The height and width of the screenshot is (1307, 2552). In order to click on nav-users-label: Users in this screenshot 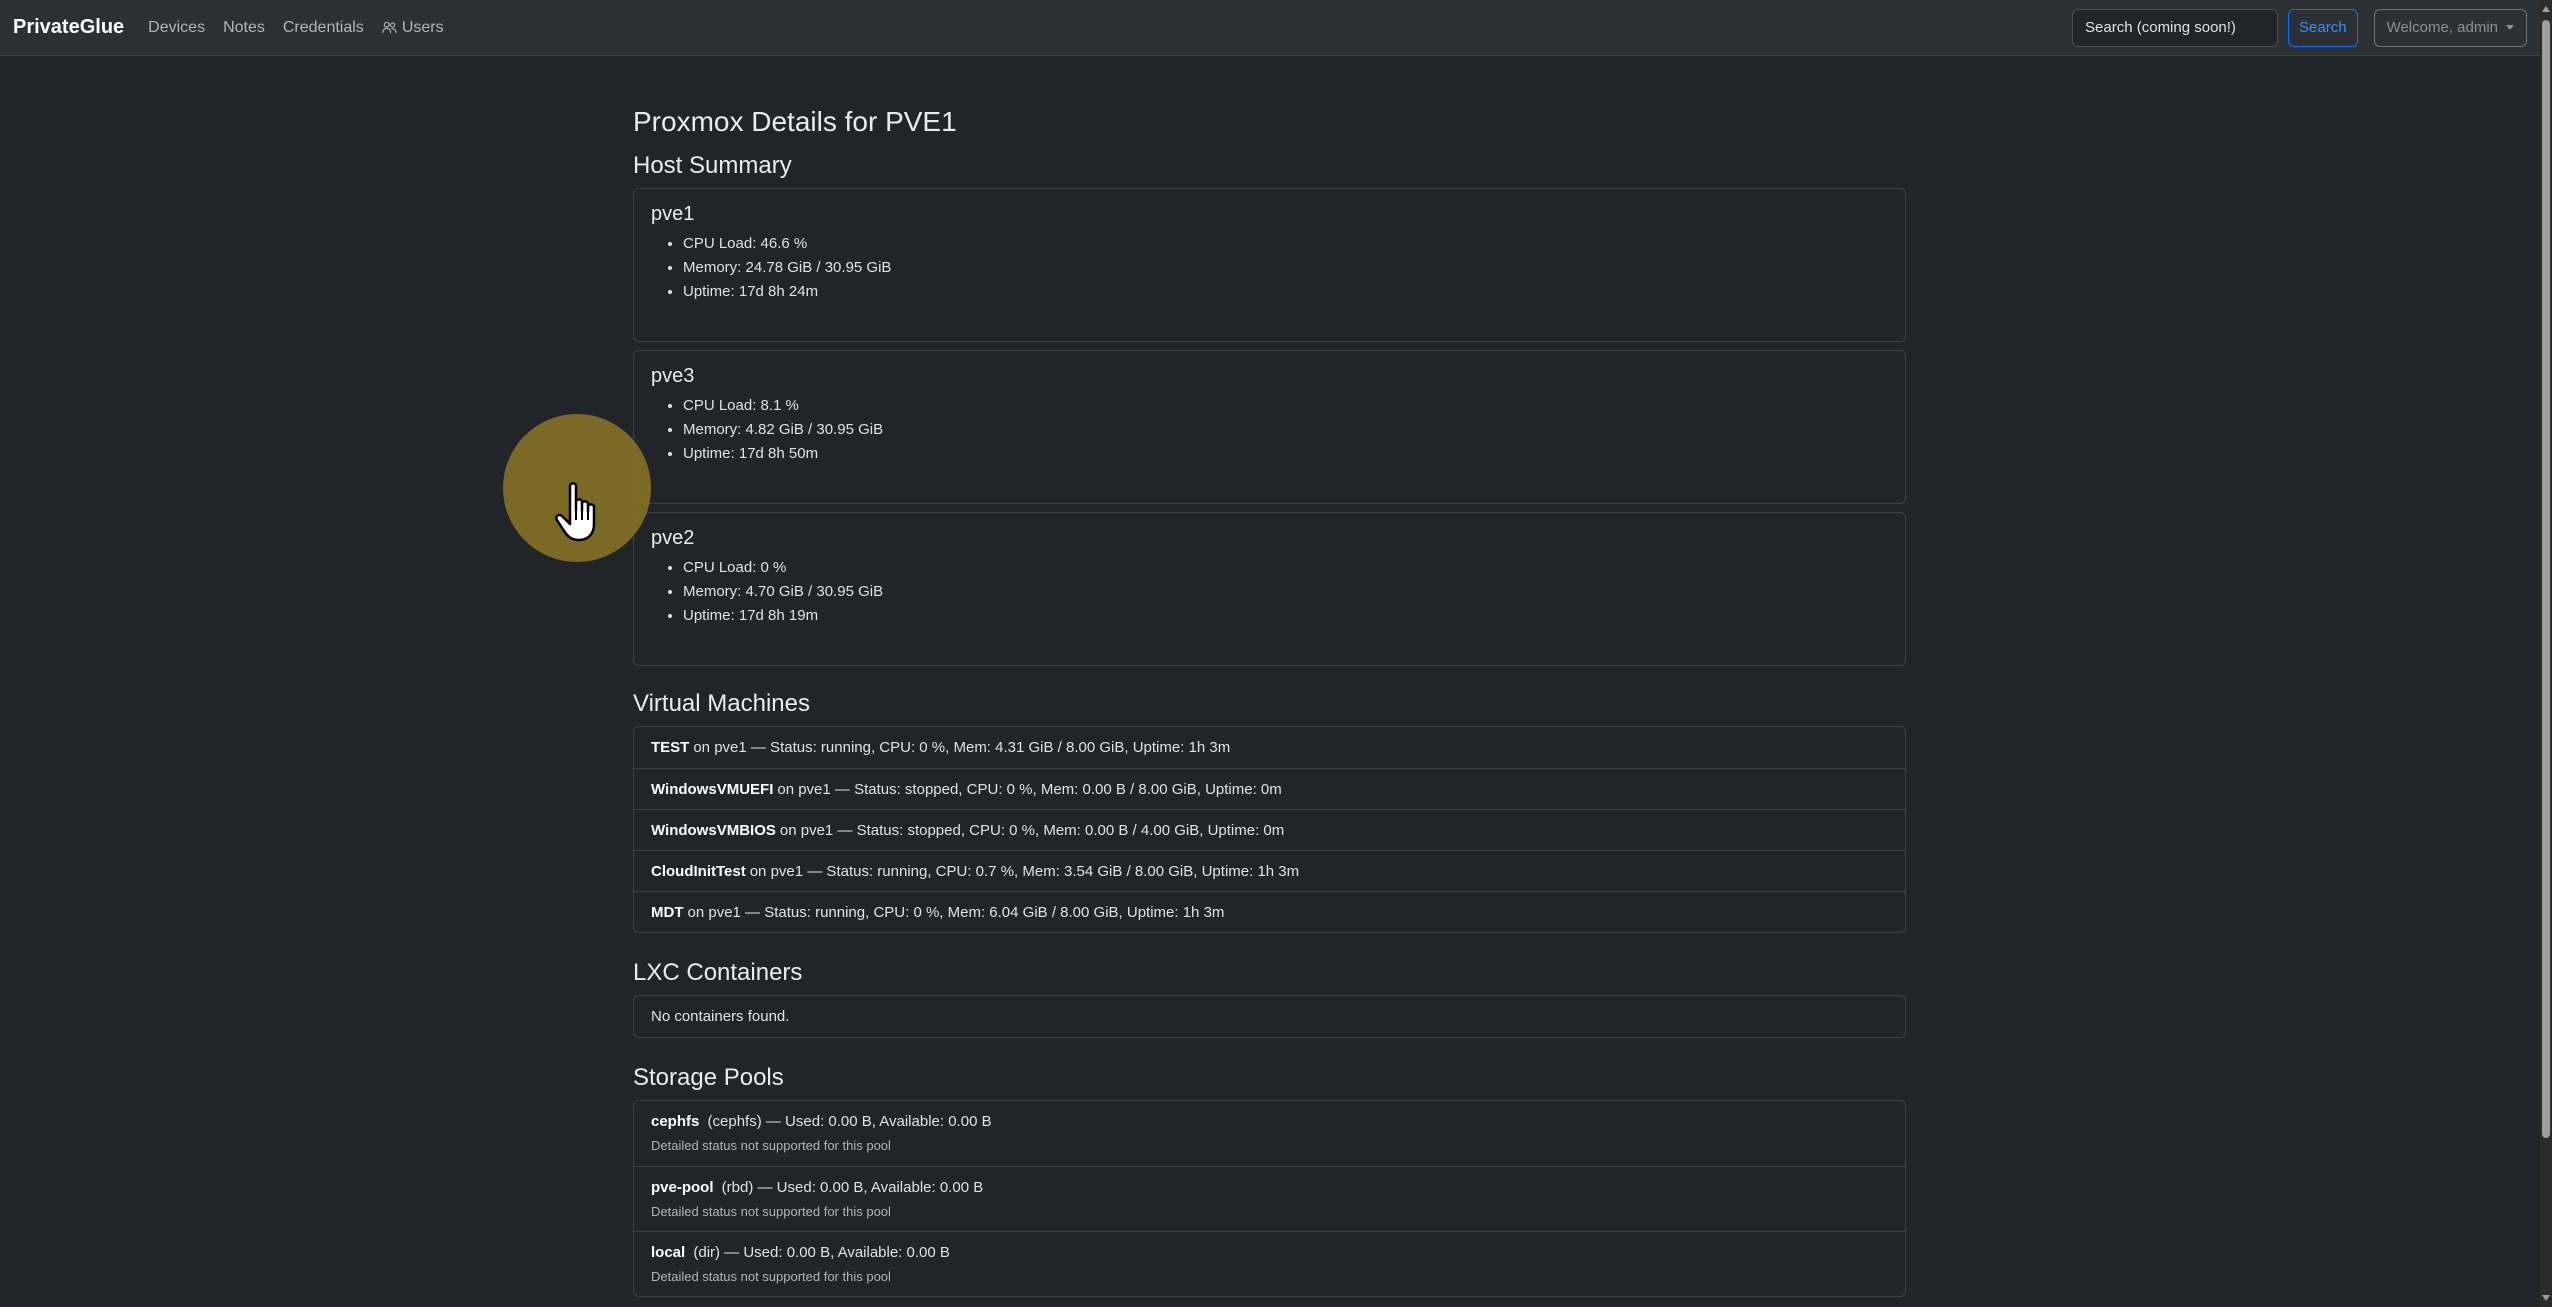, I will do `click(422, 27)`.